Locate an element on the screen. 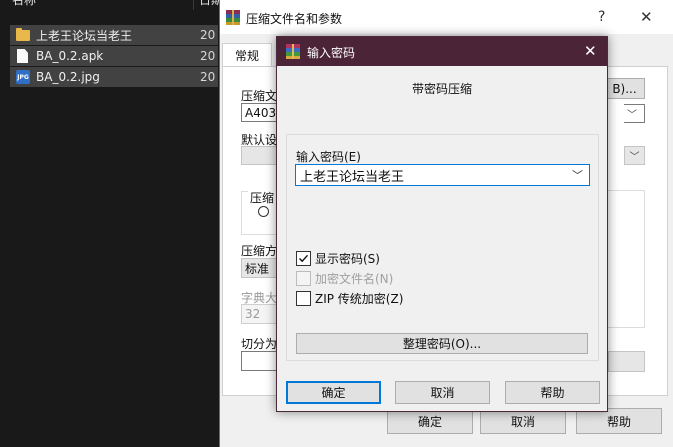 The image size is (673, 447). archive-dialog-title: 压缩文件名和参数 is located at coordinates (294, 19).